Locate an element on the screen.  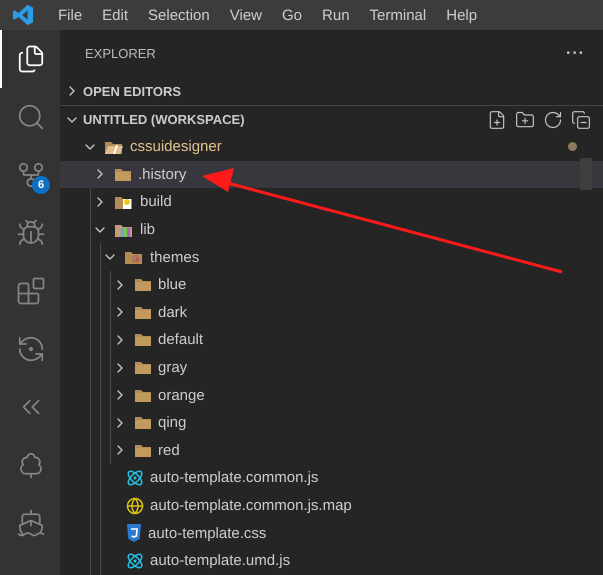
menu-item: Go is located at coordinates (292, 15).